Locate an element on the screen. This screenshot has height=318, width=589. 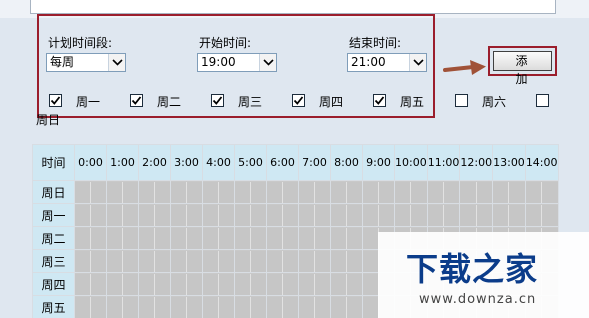
day-checkbox-tue is located at coordinates (136, 100).